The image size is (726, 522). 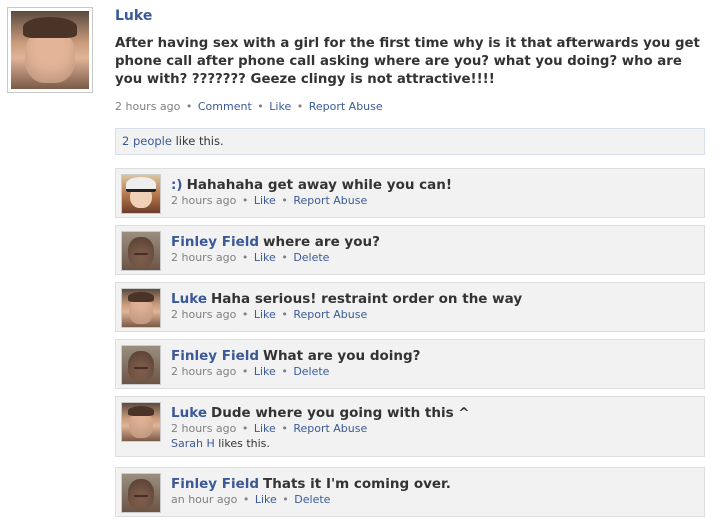 I want to click on comment-text: Dude where you going with this ^, so click(x=340, y=413).